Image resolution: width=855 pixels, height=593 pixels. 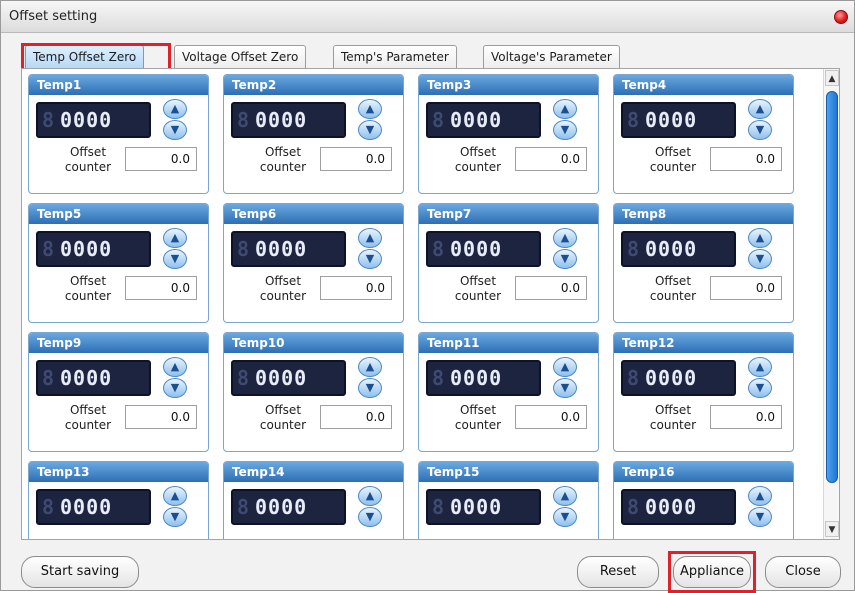 I want to click on tab-voltage-offset-zero: Voltage Offset Zero, so click(x=240, y=57).